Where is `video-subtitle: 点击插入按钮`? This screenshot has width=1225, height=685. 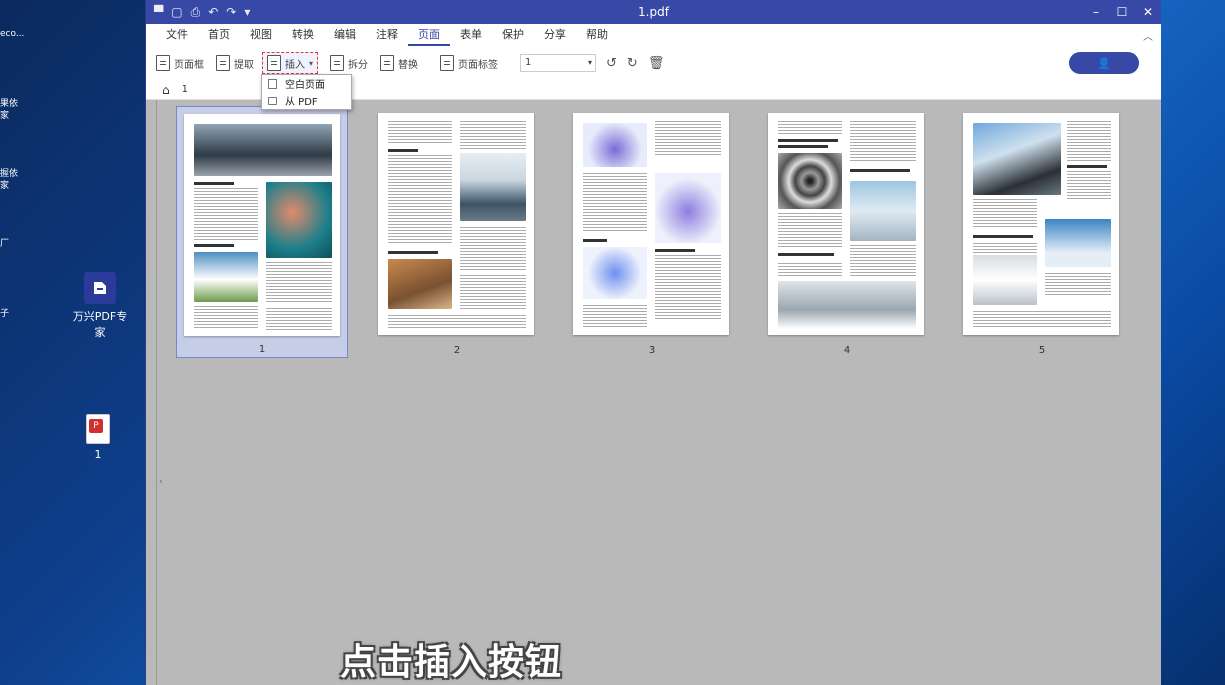 video-subtitle: 点击插入按钮 is located at coordinates (451, 662).